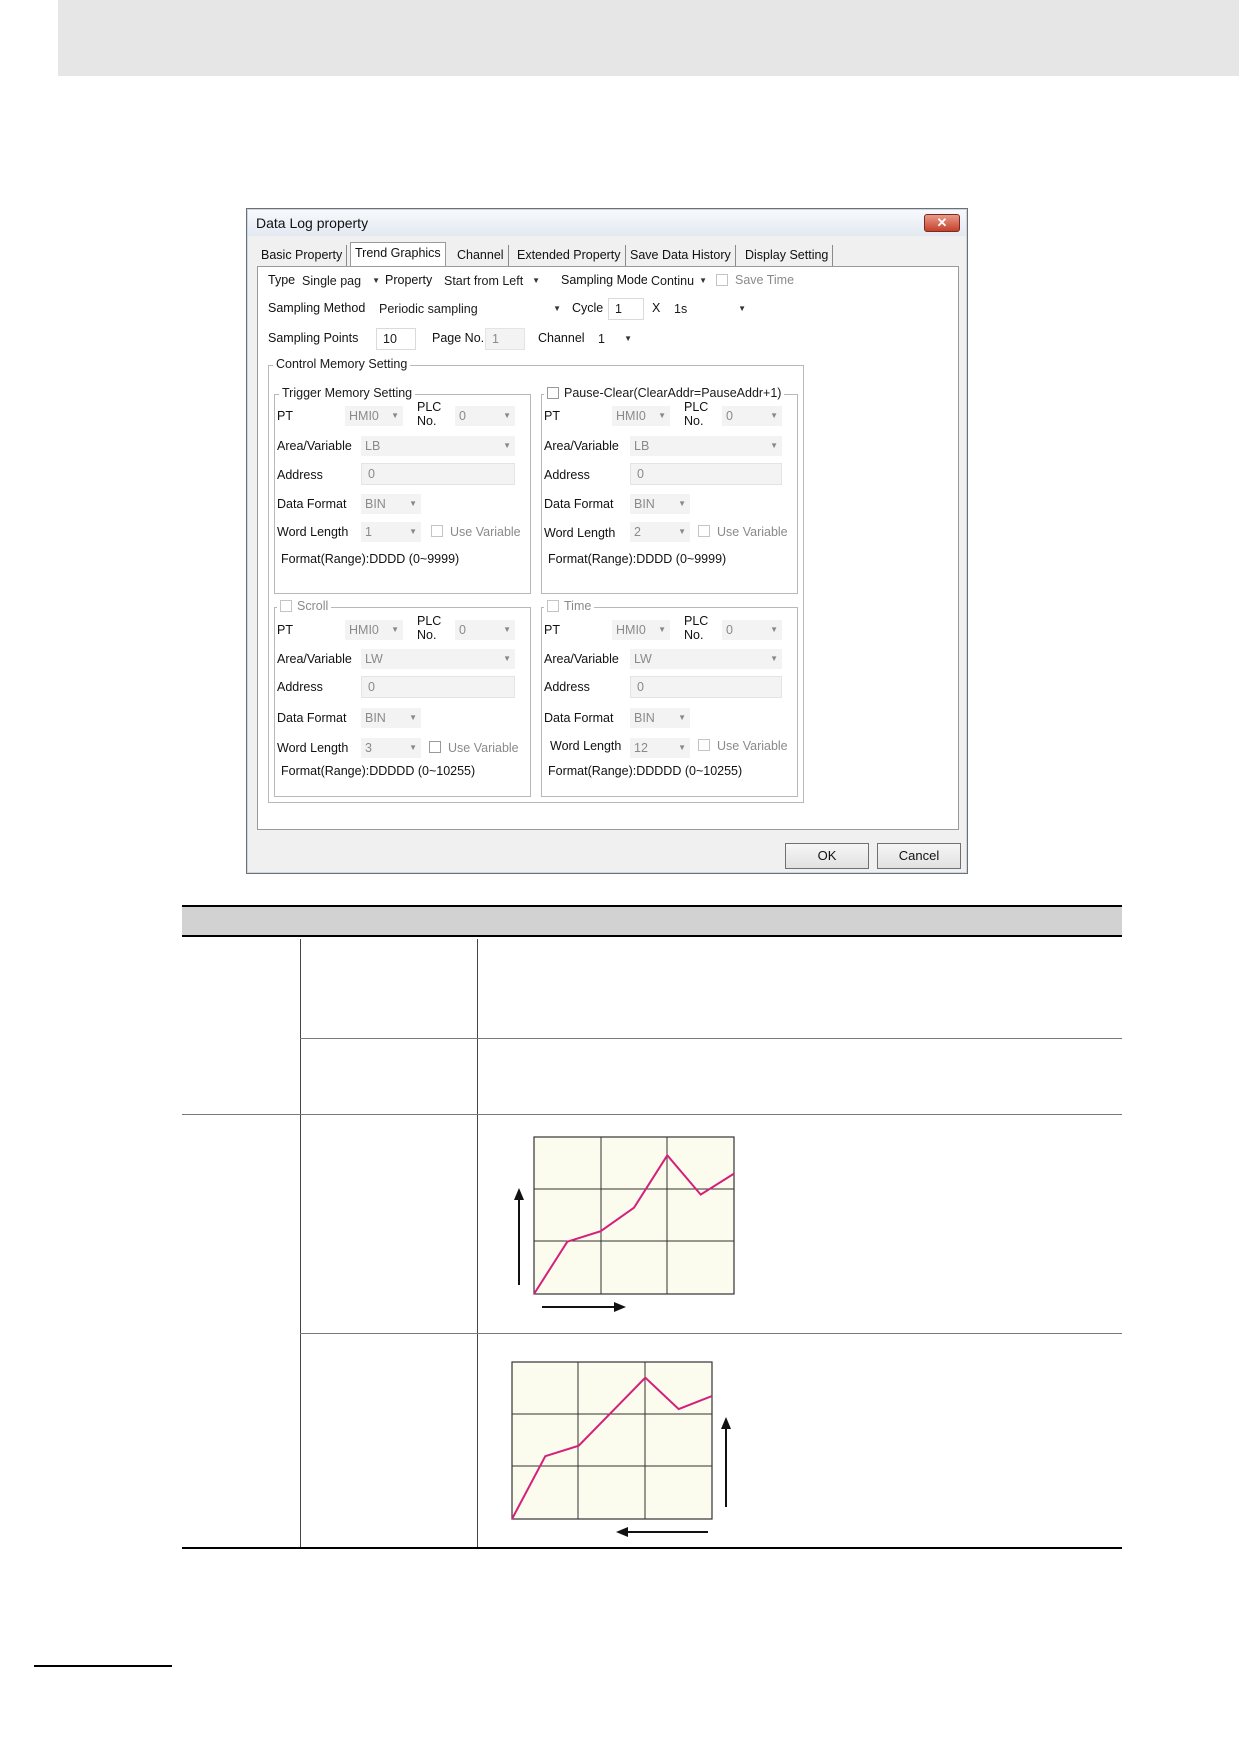 This screenshot has width=1239, height=1754. What do you see at coordinates (660, 748) in the screenshot?
I see `time-word-length-select: 12 ▼` at bounding box center [660, 748].